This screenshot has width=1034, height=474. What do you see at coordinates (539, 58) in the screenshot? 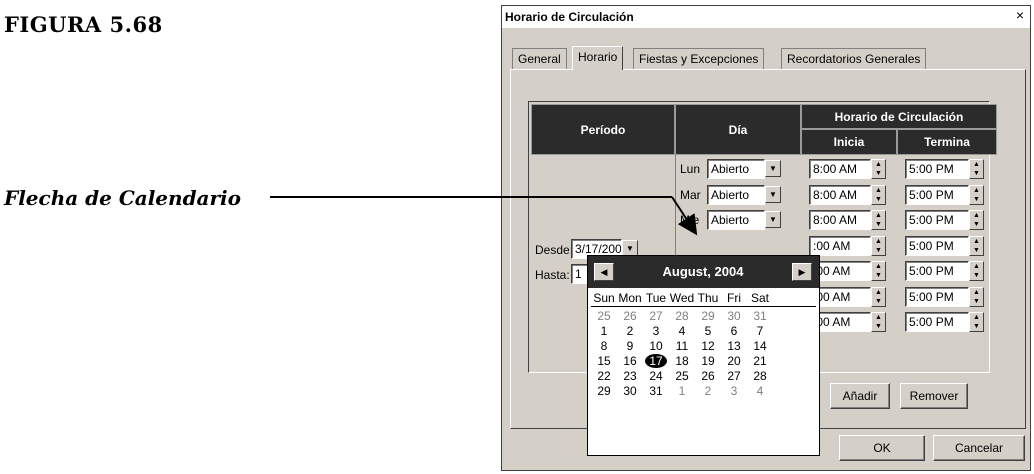
I see `tab-general: General` at bounding box center [539, 58].